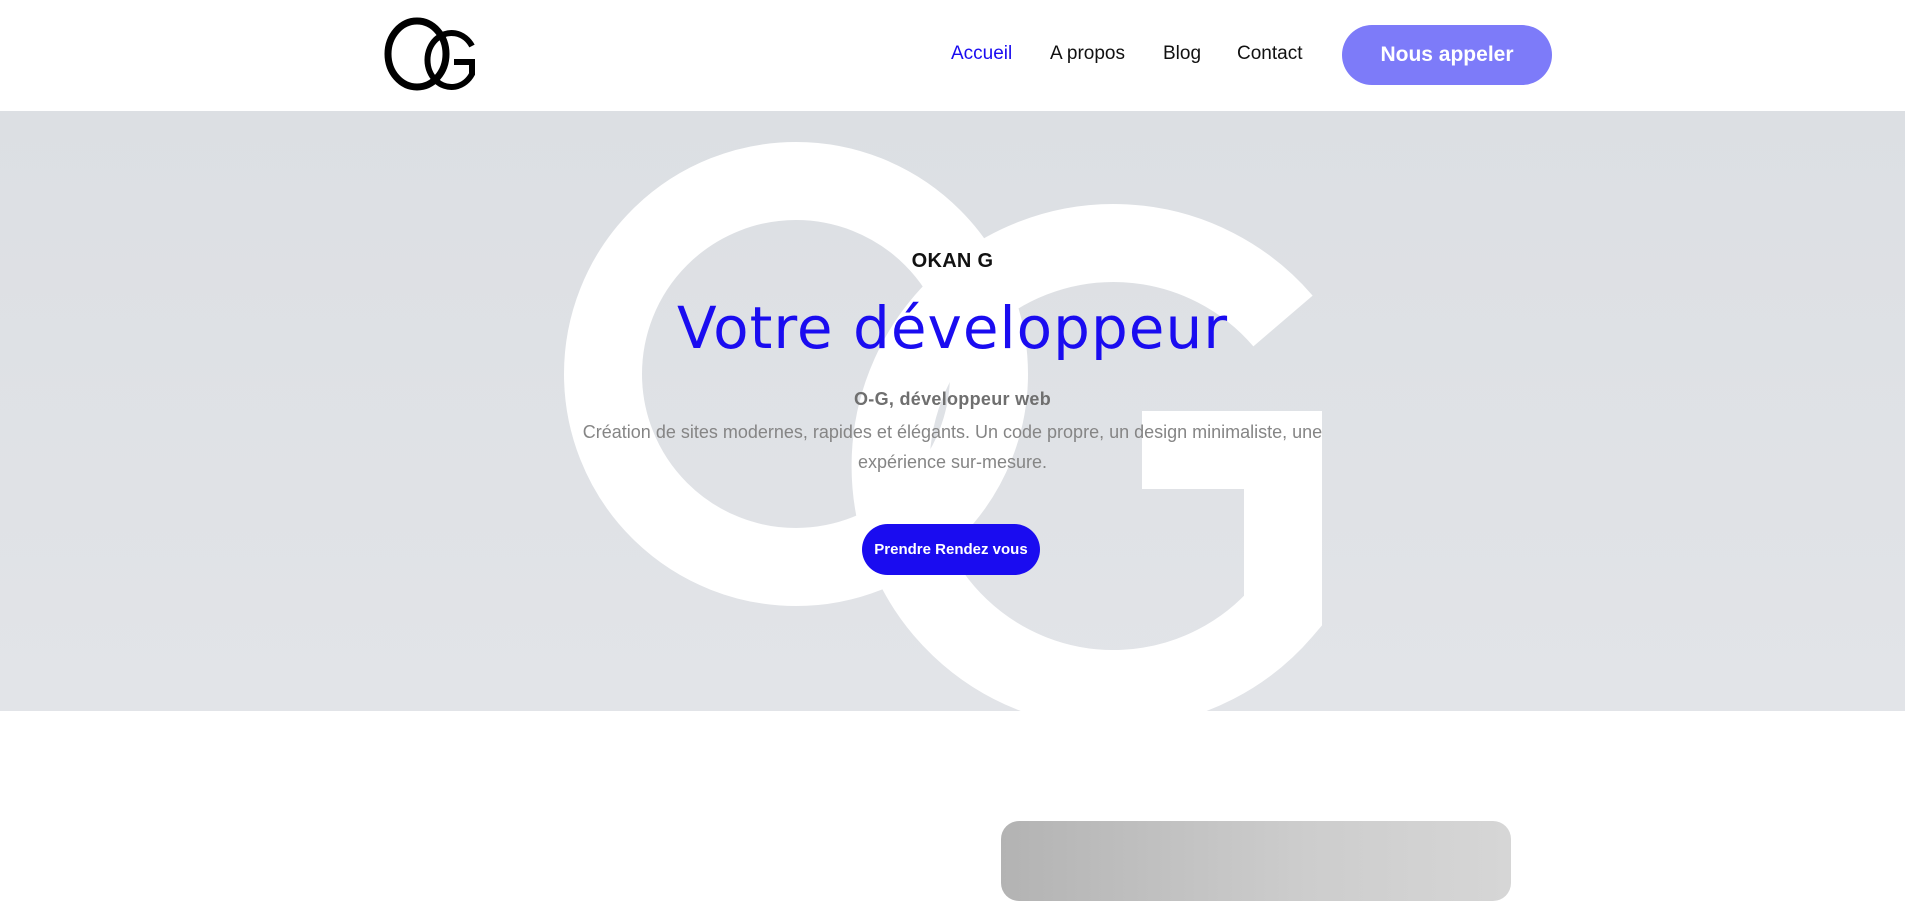 The height and width of the screenshot is (901, 1905). I want to click on hero-subtitle: O-G, développeur web, so click(952, 399).